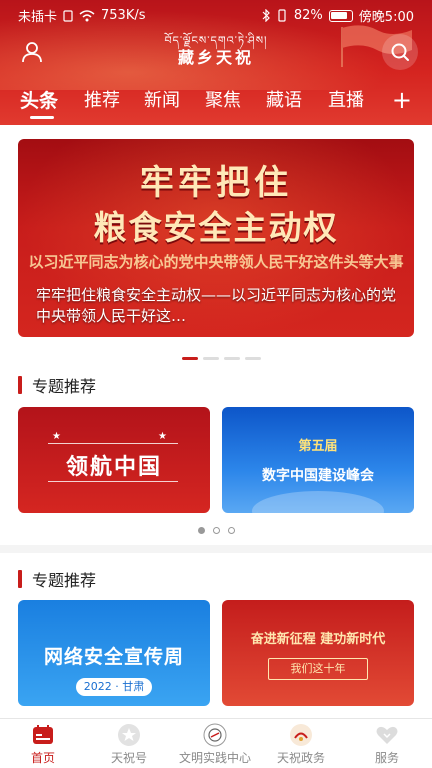  I want to click on vibrate-icon, so click(282, 15).